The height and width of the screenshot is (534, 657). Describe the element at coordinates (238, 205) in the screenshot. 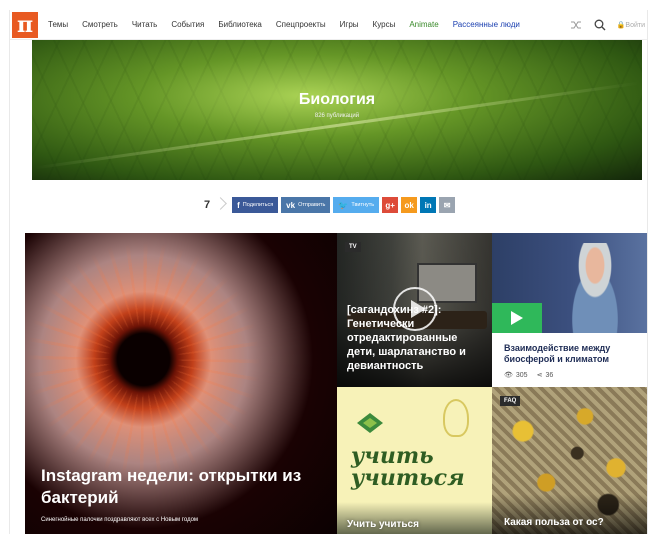

I see `facebook-icon: f` at that location.